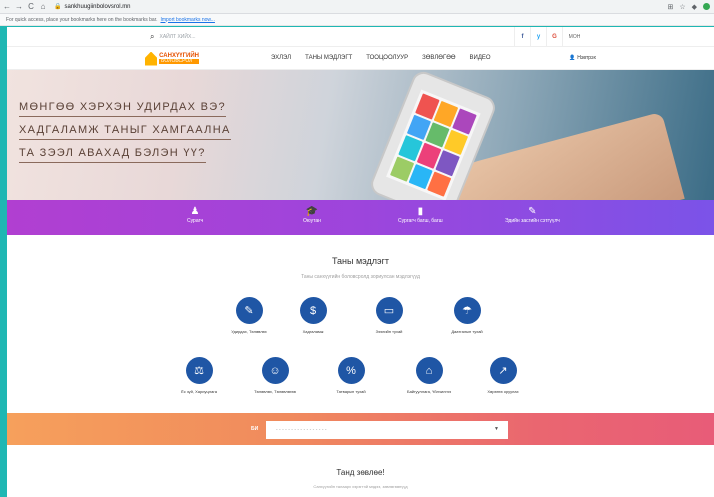 This screenshot has height=497, width=714. I want to click on reload-icon: C, so click(31, 7).